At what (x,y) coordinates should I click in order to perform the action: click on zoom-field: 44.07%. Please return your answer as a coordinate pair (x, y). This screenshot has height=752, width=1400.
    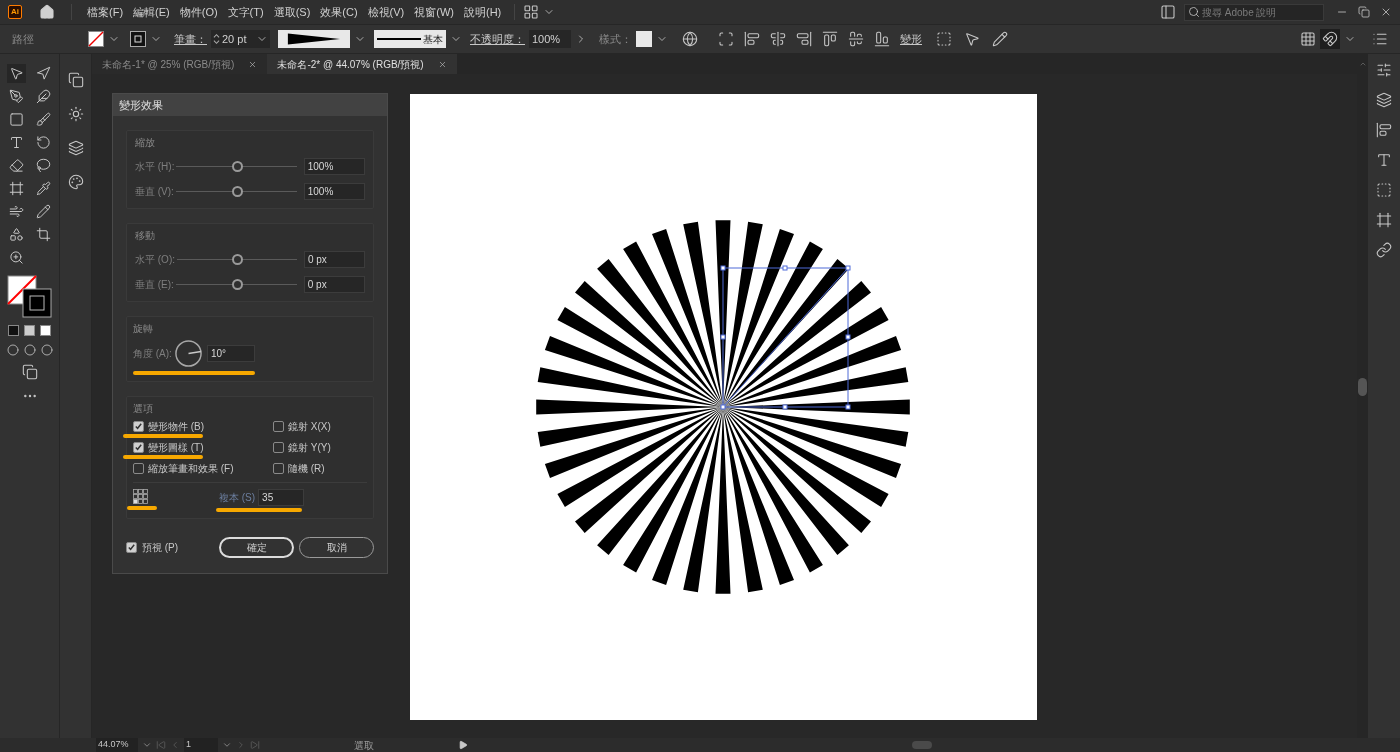
    Looking at the image, I should click on (117, 745).